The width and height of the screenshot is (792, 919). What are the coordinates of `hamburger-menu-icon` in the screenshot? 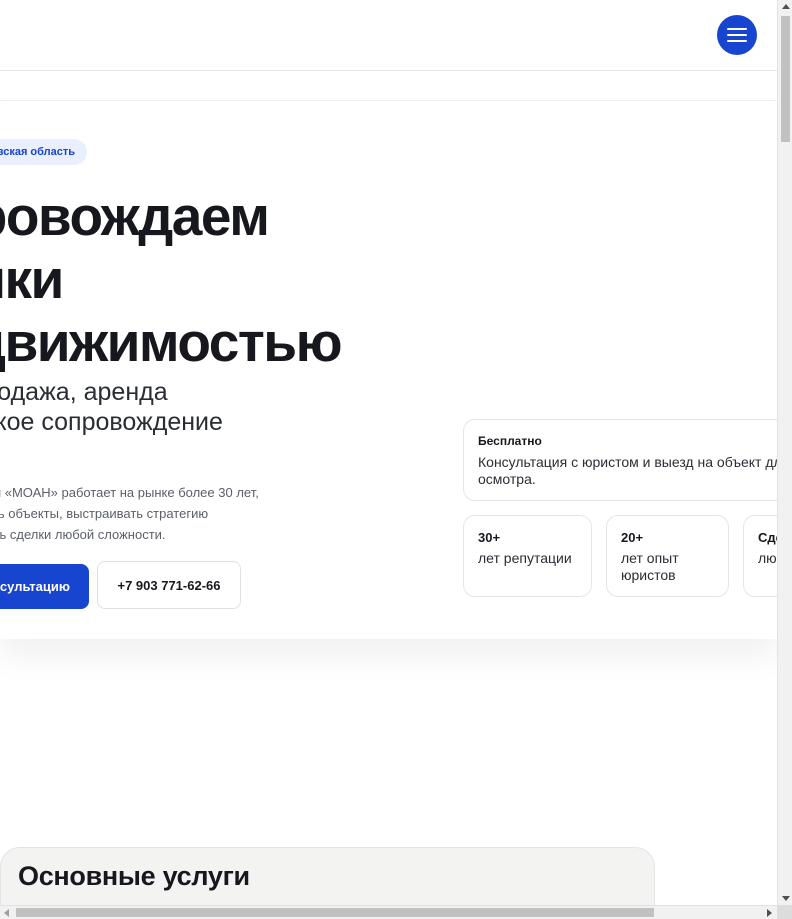 It's located at (737, 35).